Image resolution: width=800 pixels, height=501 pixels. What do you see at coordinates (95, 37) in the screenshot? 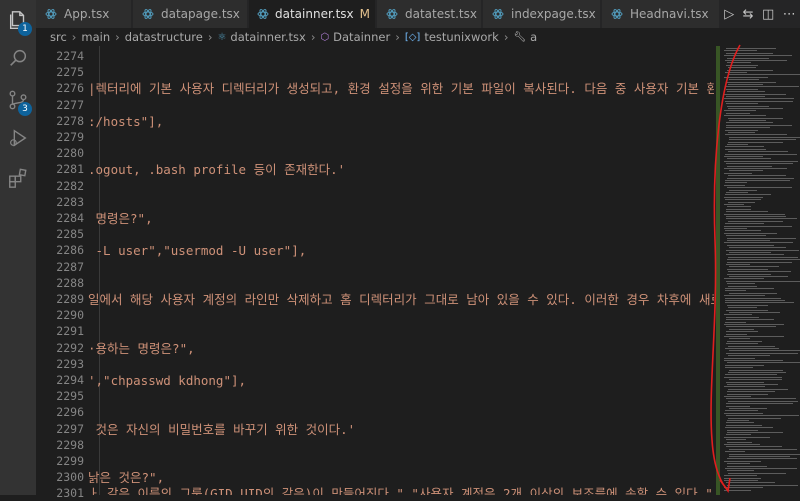
I see `breadcrumb-main: main` at bounding box center [95, 37].